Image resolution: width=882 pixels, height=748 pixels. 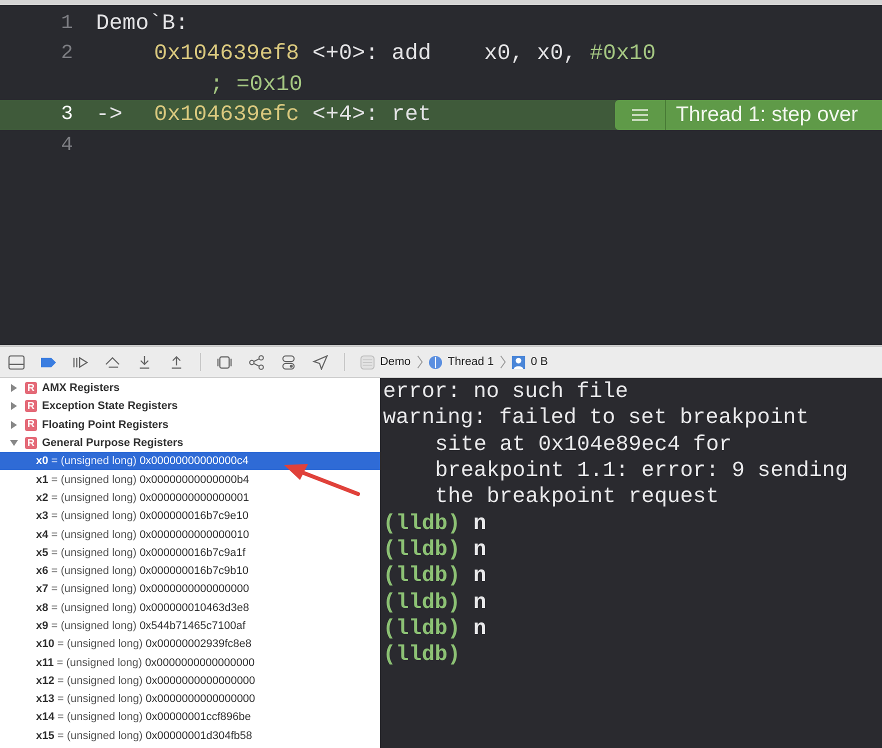 I want to click on register-row: x10 = (unsigned long) 0x00000002939fc8e8, so click(x=190, y=644).